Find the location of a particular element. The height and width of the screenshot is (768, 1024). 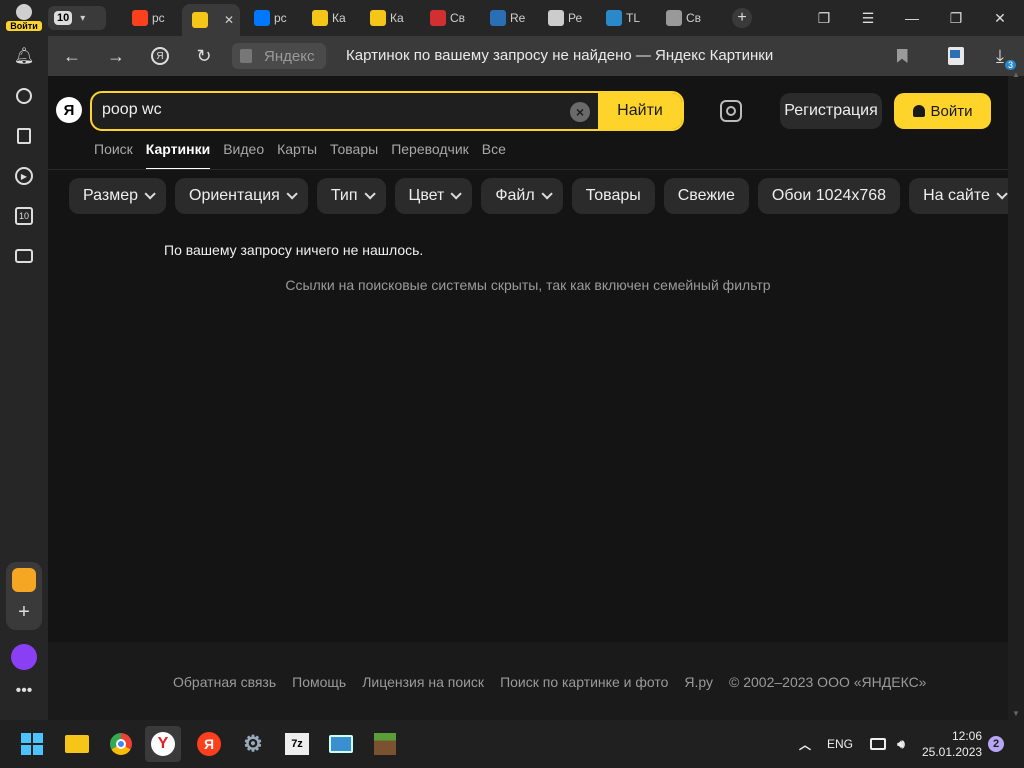

start-button is located at coordinates (32, 744).